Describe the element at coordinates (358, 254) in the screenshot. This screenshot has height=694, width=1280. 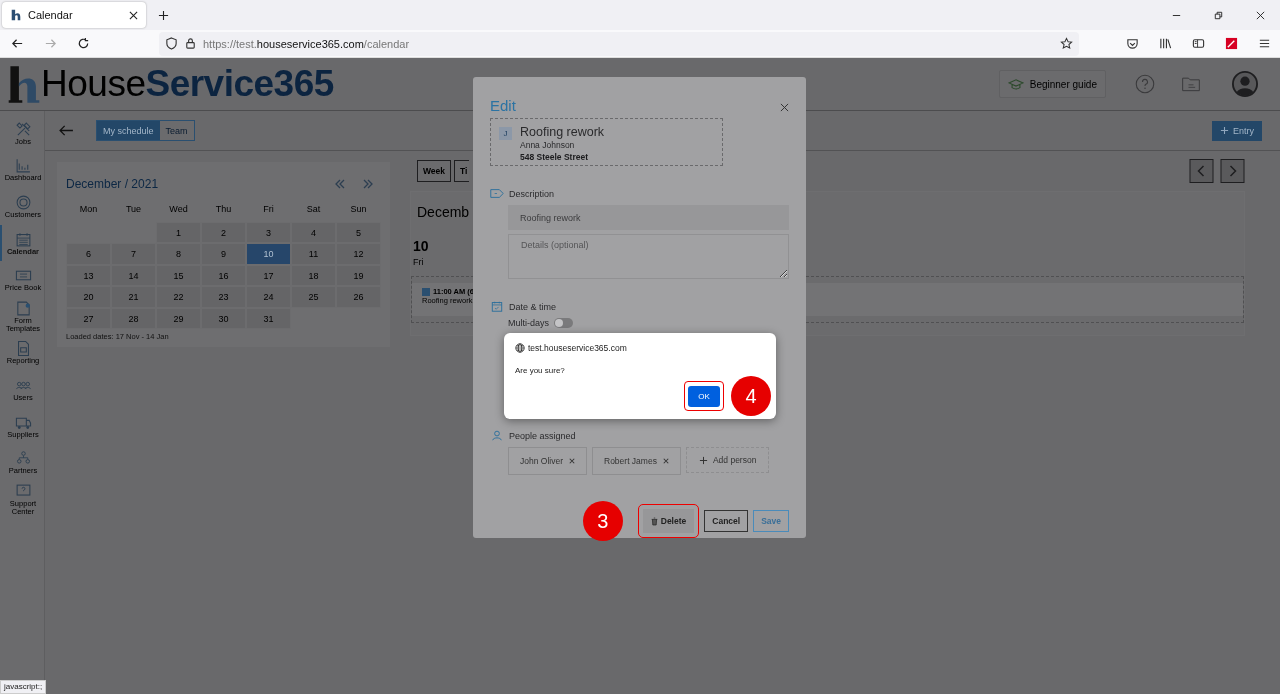
I see `day-cell: 12` at that location.